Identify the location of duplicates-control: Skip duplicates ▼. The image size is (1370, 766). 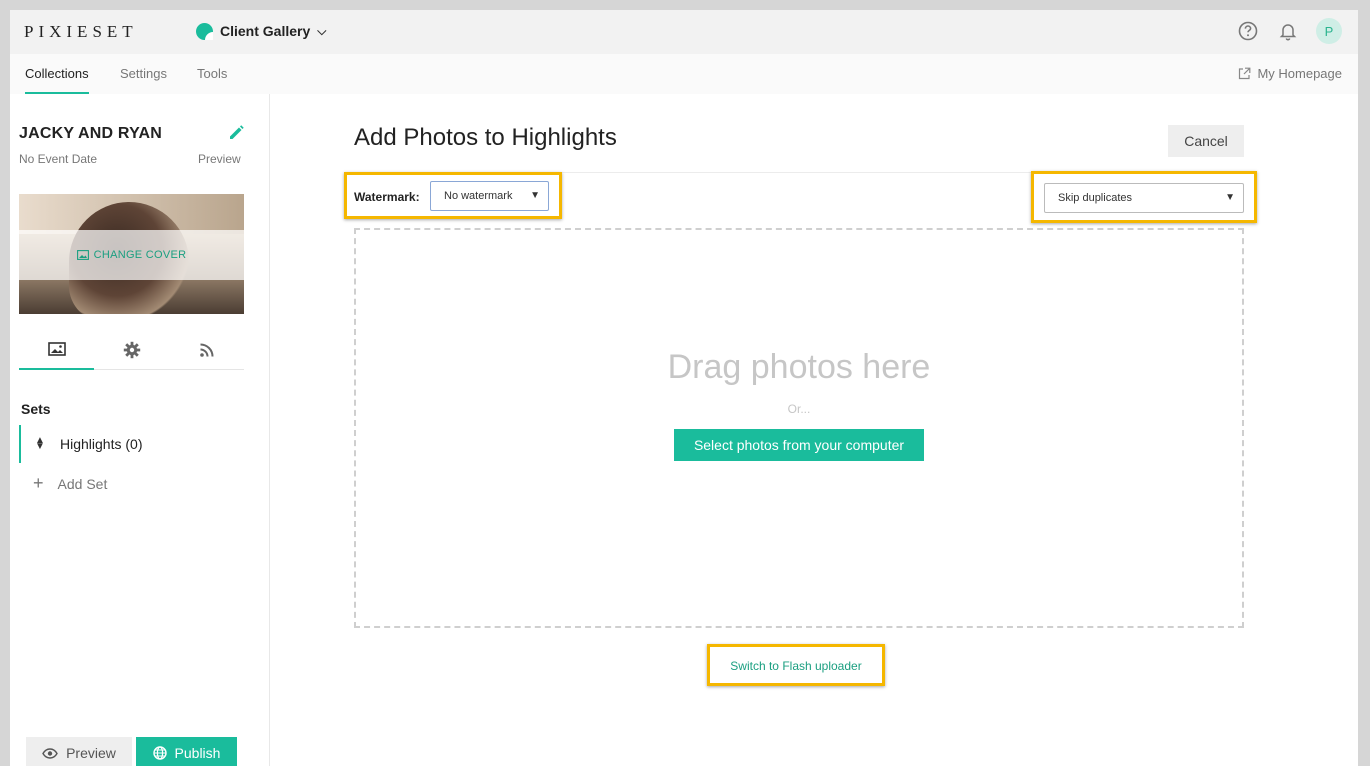
(1144, 197).